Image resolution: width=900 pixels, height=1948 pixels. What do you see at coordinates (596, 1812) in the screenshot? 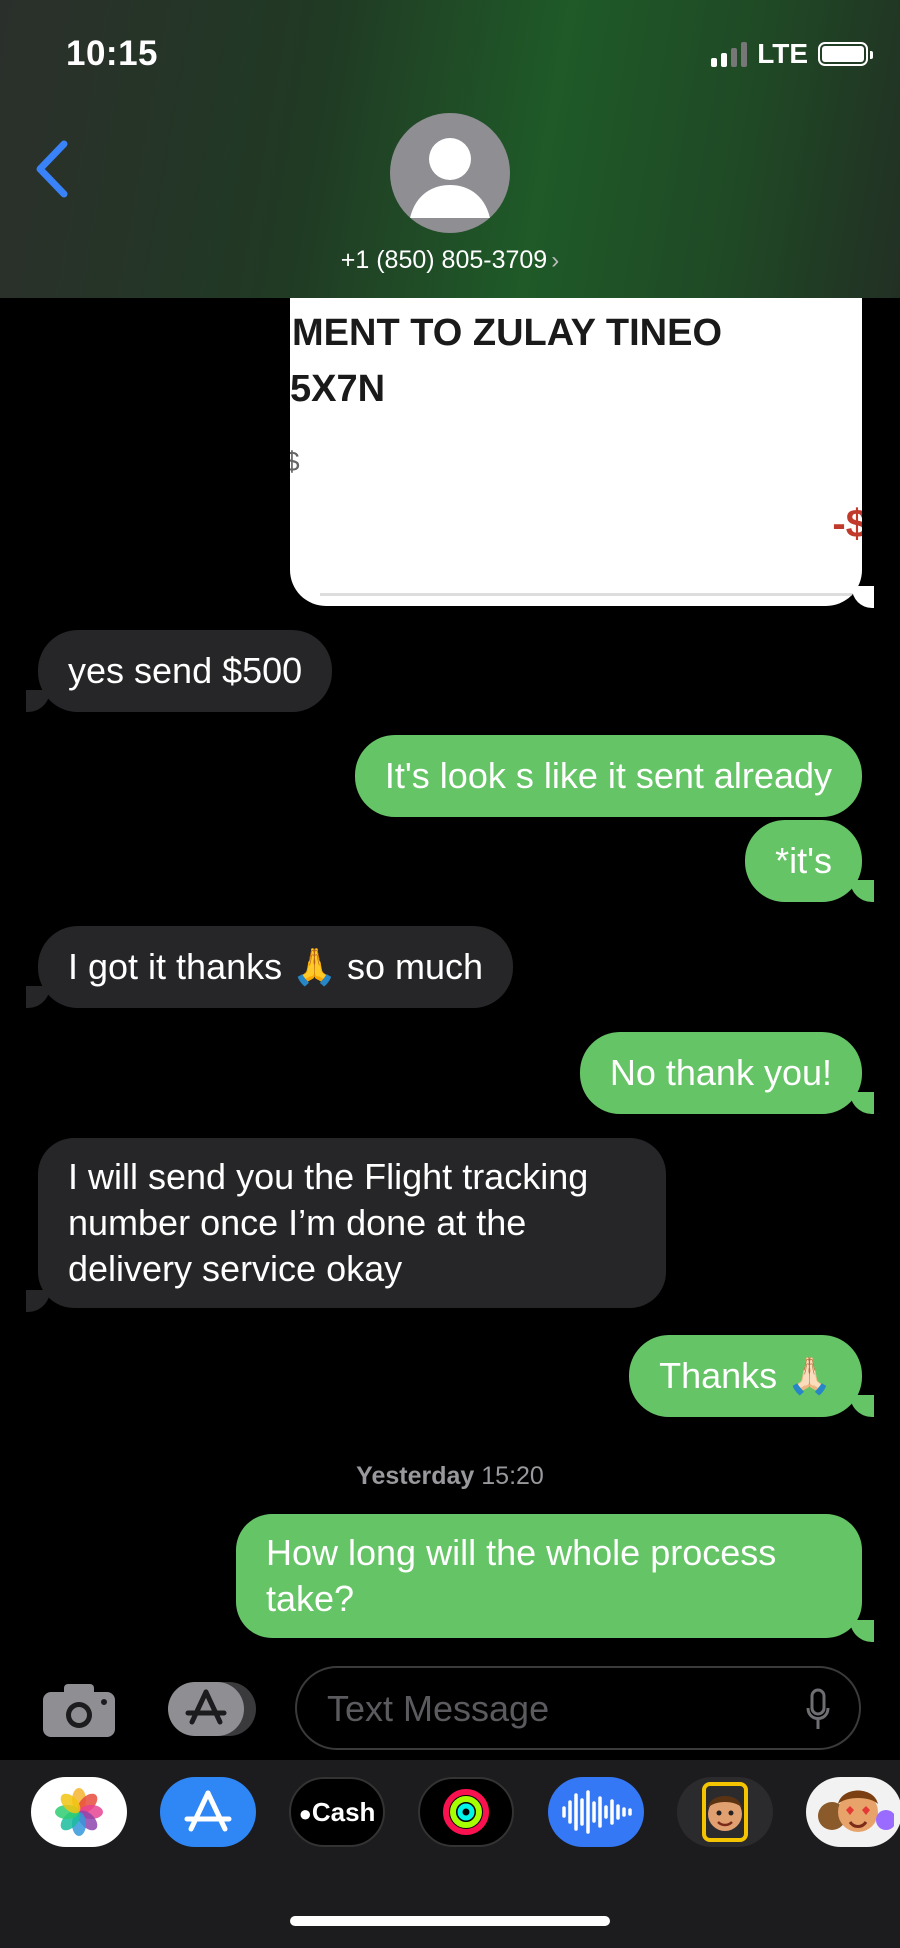
I see `audio-waveform-icon` at bounding box center [596, 1812].